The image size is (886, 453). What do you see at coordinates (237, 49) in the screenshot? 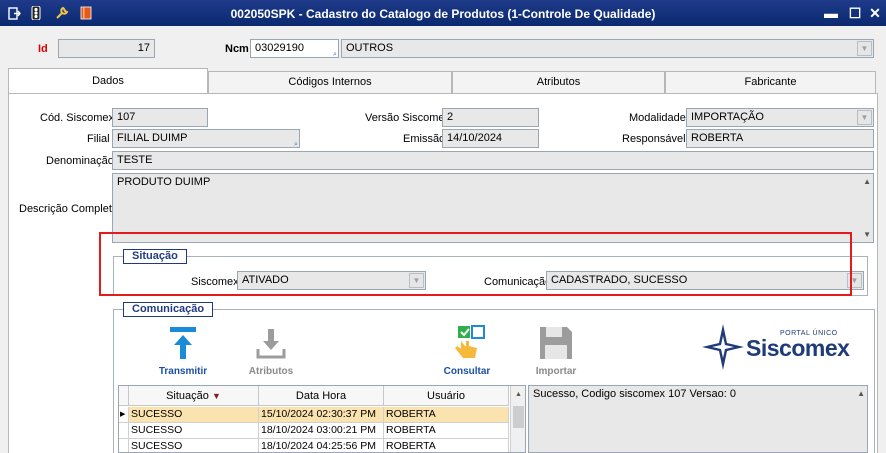
I see `ncm-label: Ncm` at bounding box center [237, 49].